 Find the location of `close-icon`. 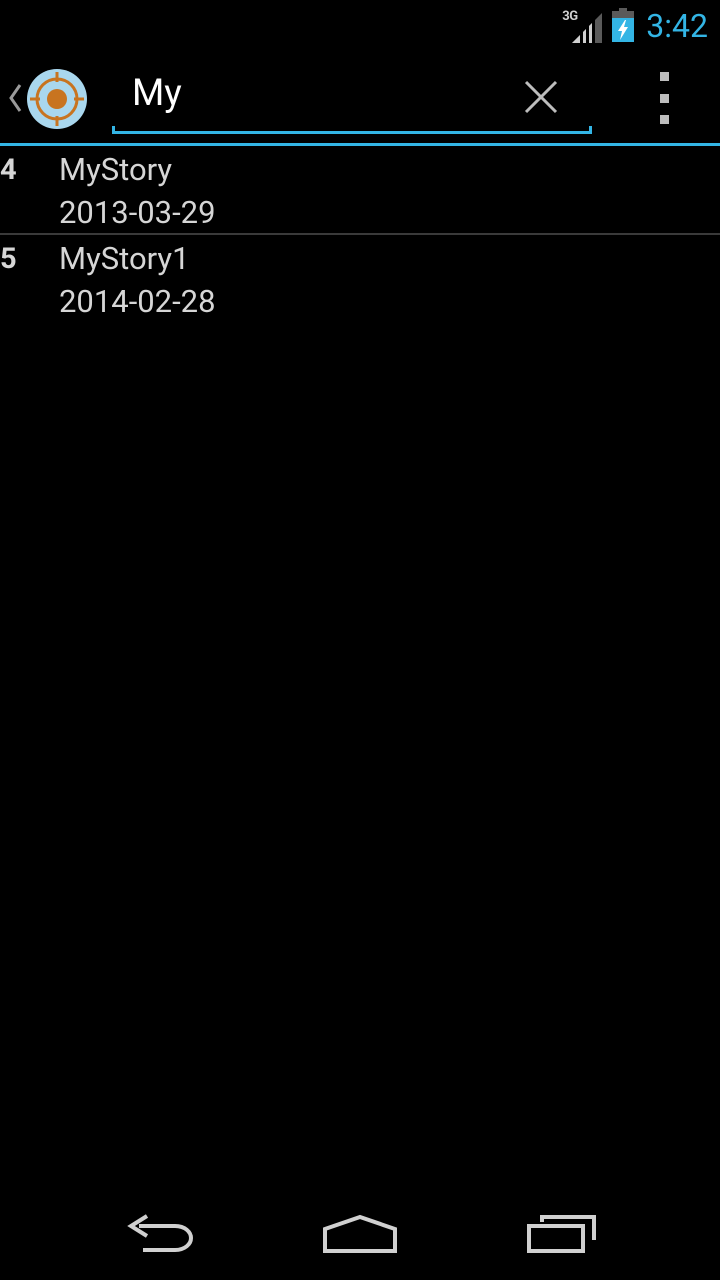

close-icon is located at coordinates (541, 97).